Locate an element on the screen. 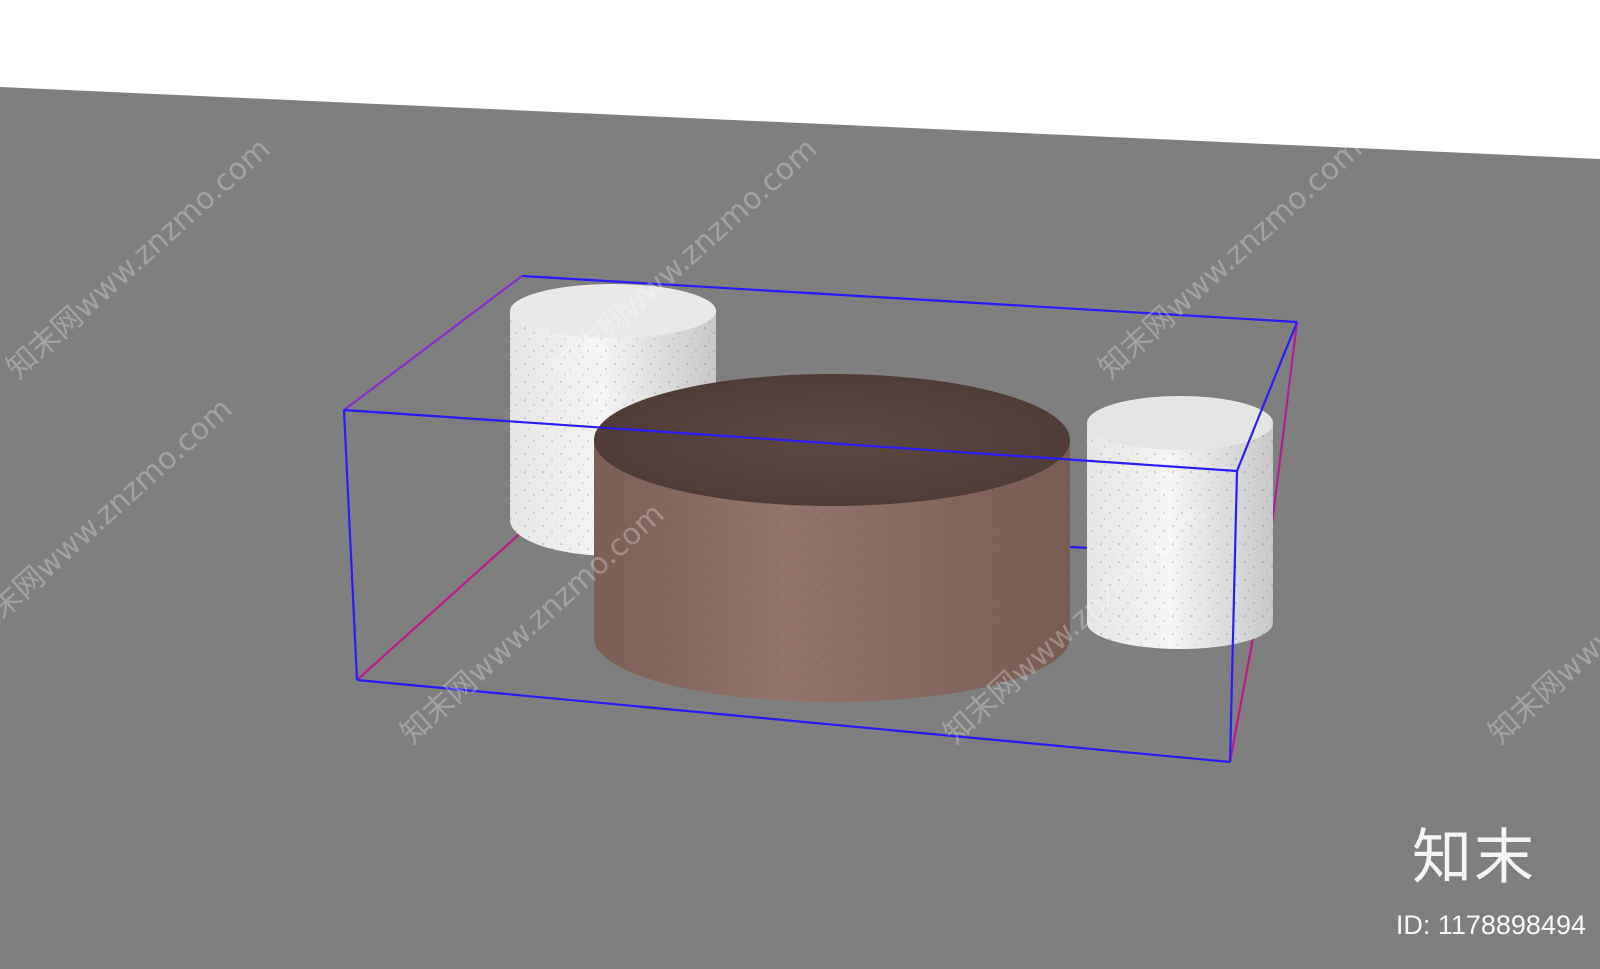 The image size is (1600, 969). brand-logo: 知末 is located at coordinates (1474, 858).